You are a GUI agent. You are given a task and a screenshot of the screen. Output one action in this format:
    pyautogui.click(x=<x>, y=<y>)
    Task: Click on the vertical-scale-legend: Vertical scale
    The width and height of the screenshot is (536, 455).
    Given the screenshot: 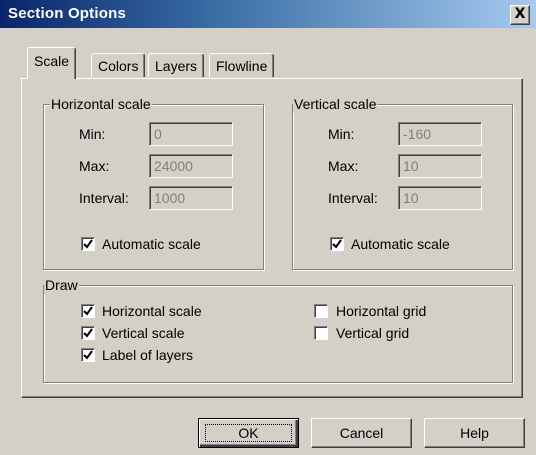 What is the action you would take?
    pyautogui.click(x=335, y=104)
    